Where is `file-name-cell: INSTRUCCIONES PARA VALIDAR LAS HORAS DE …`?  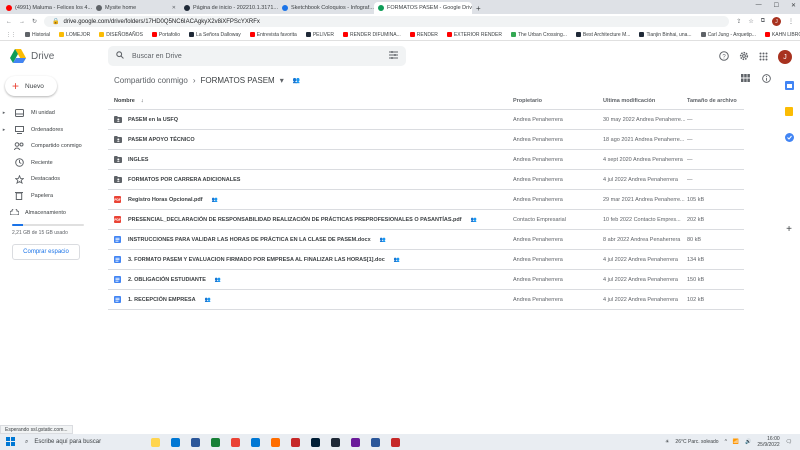
file-name-cell: INSTRUCCIONES PARA VALIDAR LAS HORAS DE … is located at coordinates (310, 239).